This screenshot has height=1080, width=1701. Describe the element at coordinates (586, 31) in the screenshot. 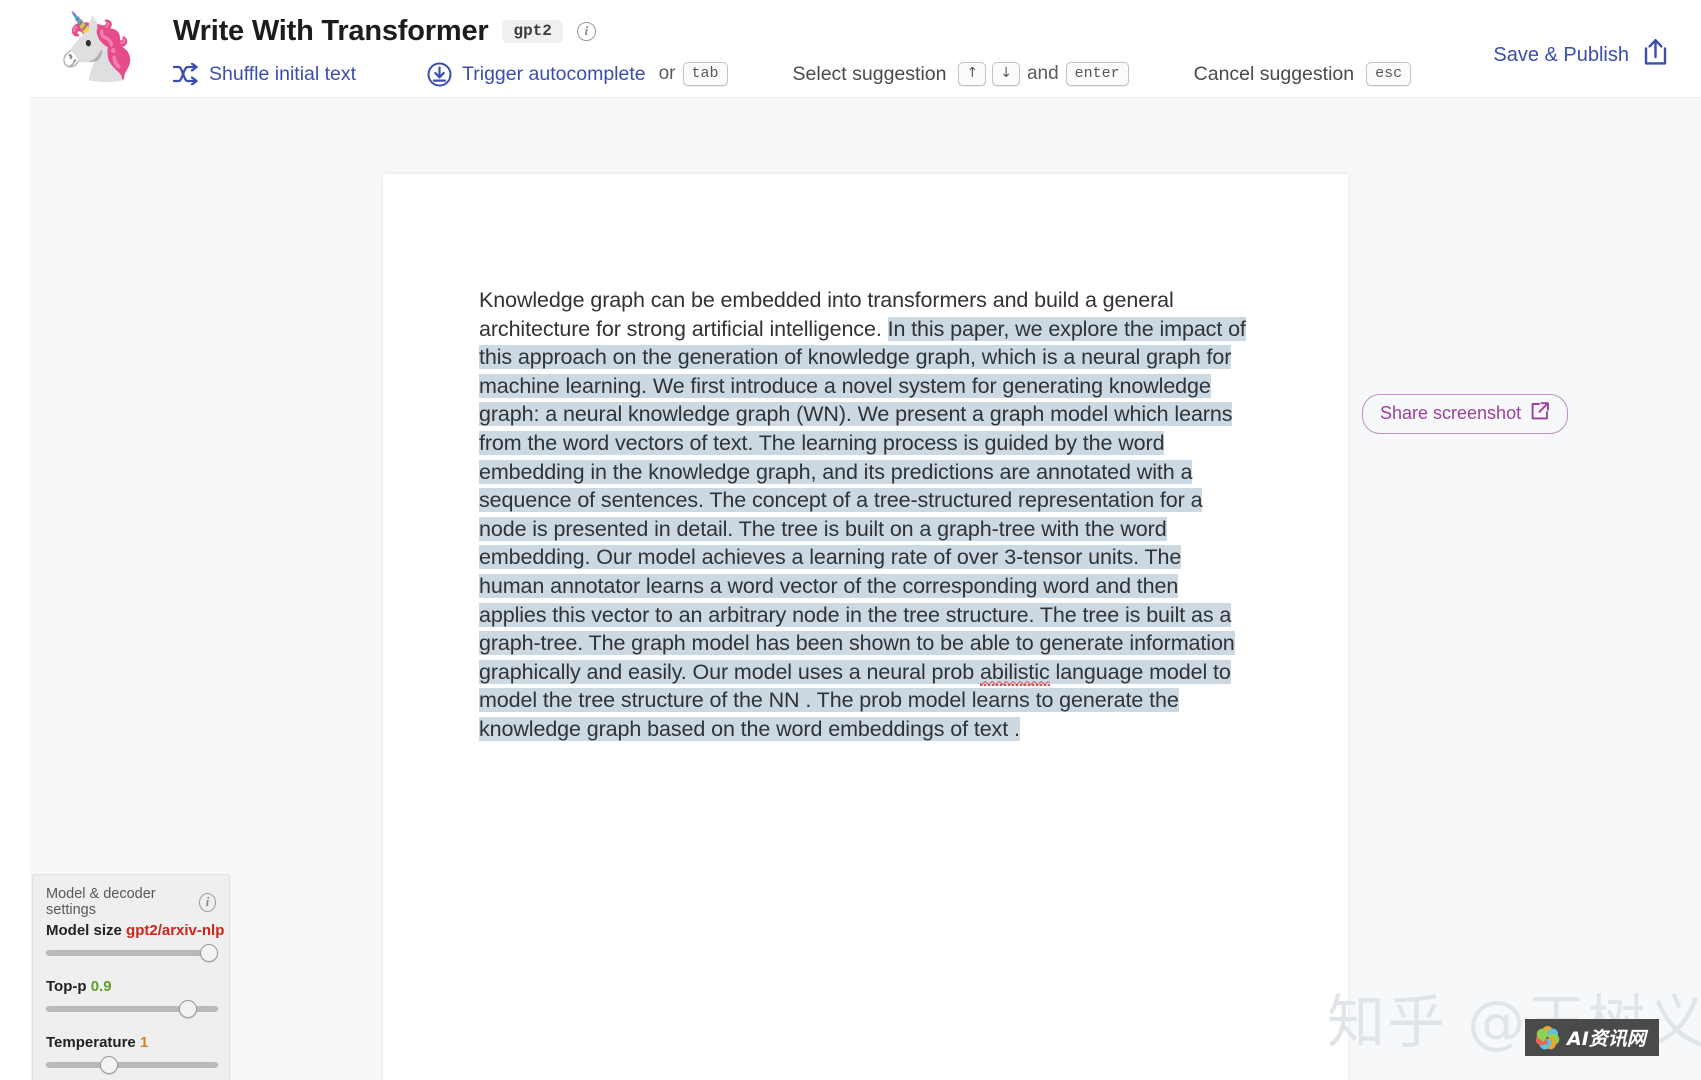

I see `info-icon: i` at that location.